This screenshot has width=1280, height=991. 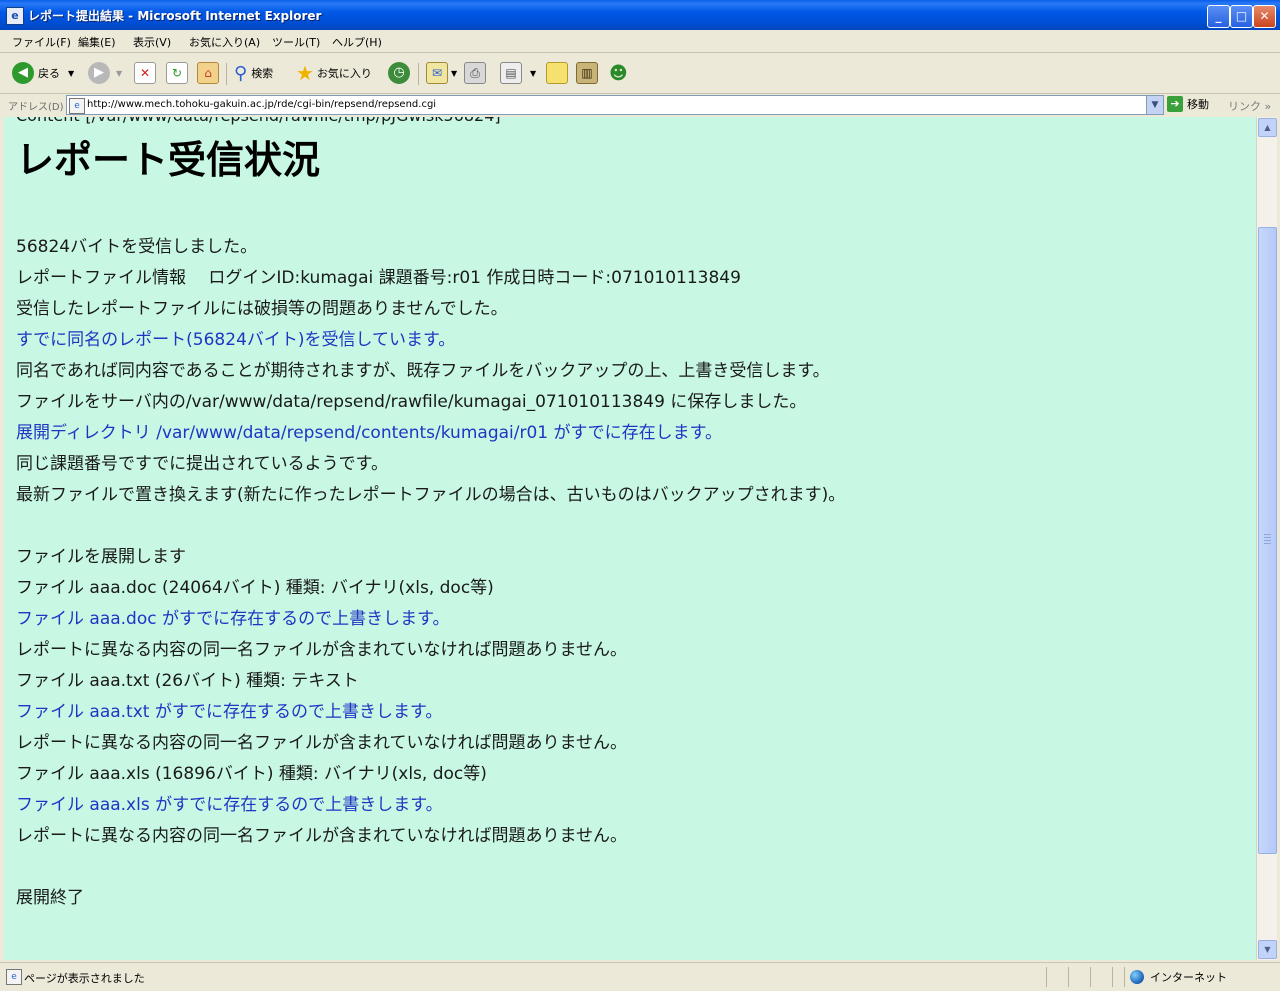 I want to click on favorites-label: お気に入り, so click(x=344, y=73).